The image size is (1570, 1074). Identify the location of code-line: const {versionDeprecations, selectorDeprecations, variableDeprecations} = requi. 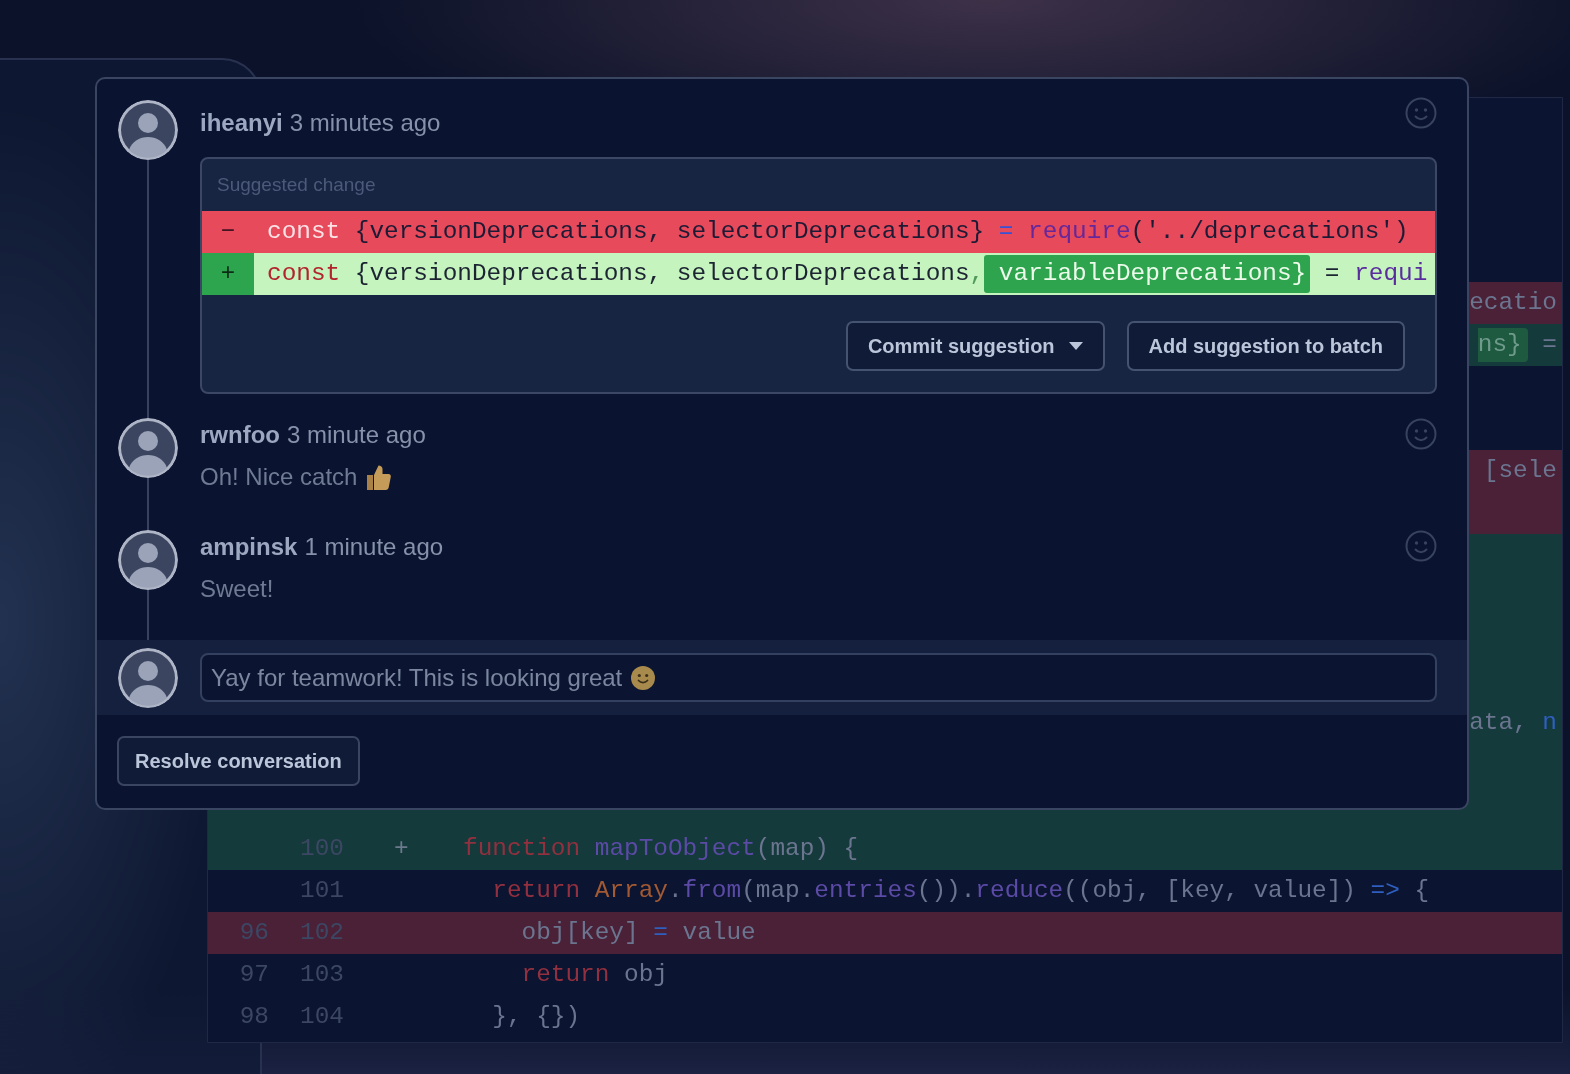
(847, 274).